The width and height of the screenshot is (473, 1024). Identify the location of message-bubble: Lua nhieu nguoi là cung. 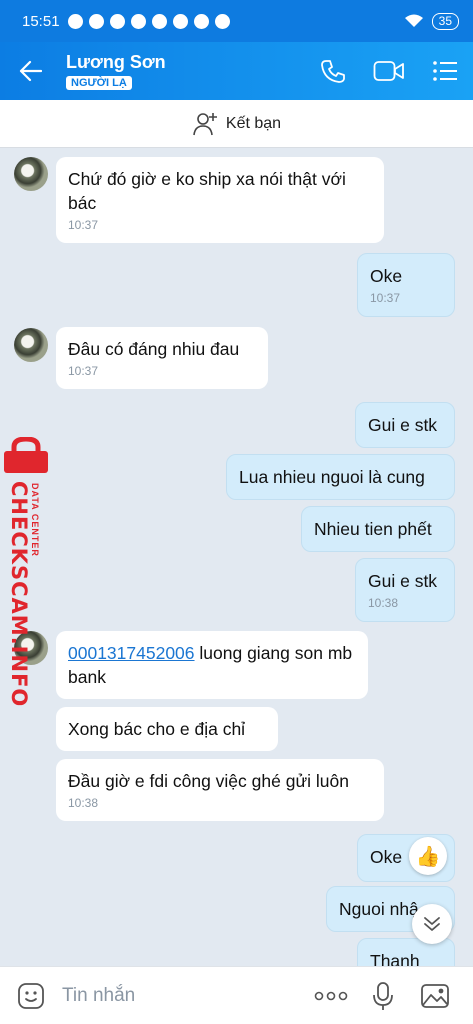
(340, 477).